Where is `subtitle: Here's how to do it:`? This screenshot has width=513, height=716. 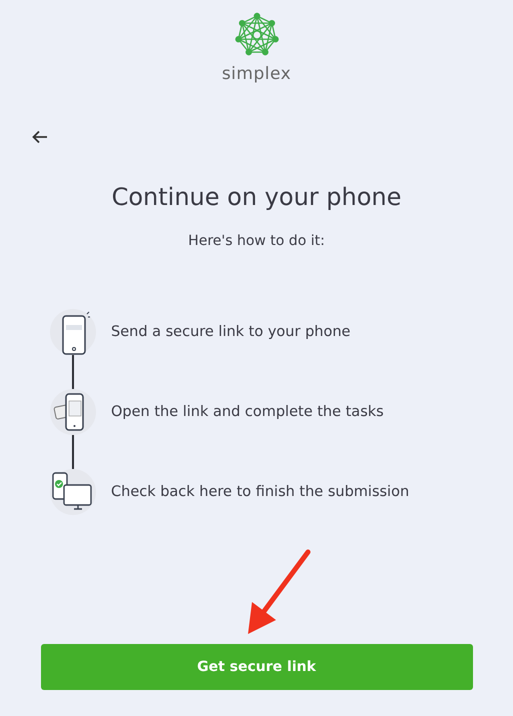
subtitle: Here's how to do it: is located at coordinates (256, 241).